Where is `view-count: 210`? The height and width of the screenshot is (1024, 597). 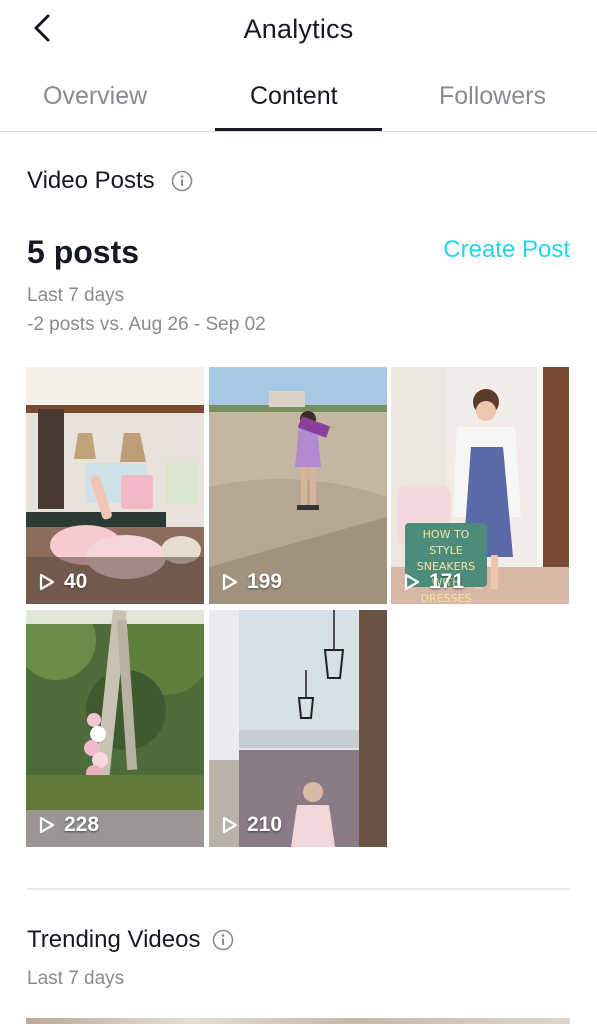 view-count: 210 is located at coordinates (251, 825).